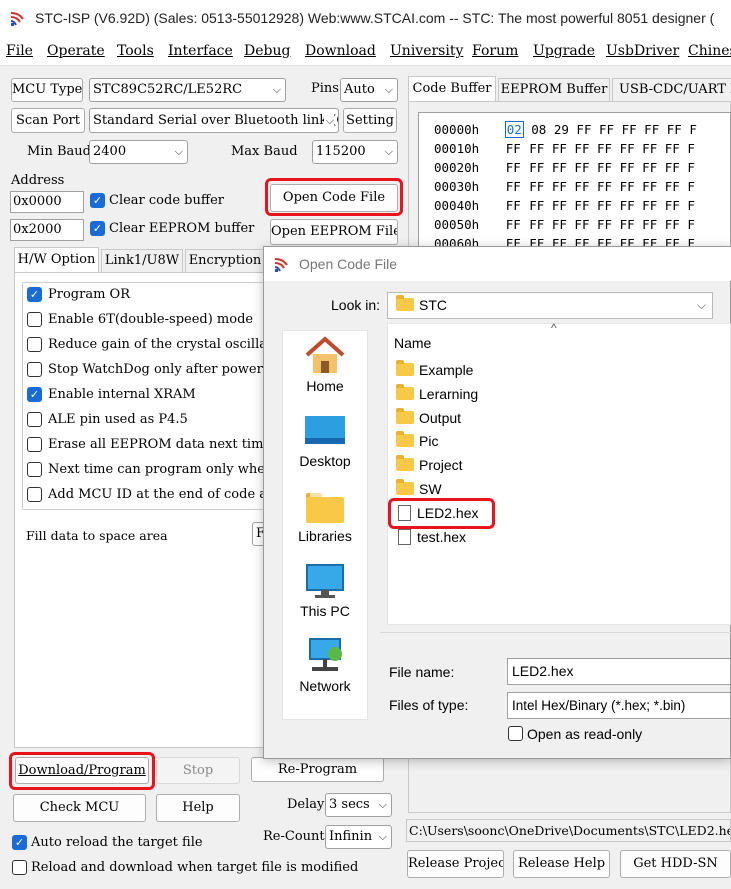  I want to click on tab-encryption: Encryption, so click(225, 261).